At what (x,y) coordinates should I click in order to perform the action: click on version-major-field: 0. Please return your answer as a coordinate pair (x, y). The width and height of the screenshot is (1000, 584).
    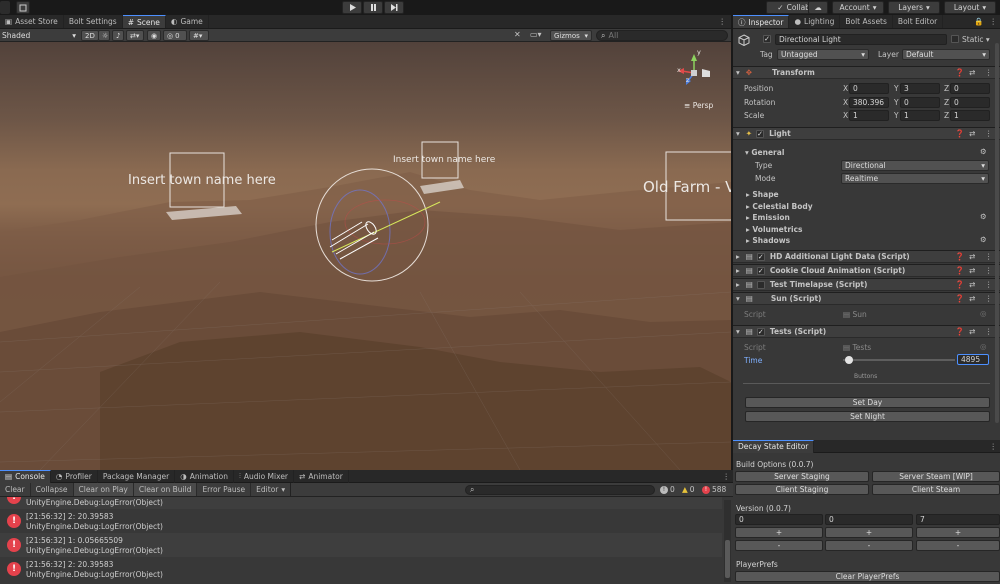
    Looking at the image, I should click on (779, 519).